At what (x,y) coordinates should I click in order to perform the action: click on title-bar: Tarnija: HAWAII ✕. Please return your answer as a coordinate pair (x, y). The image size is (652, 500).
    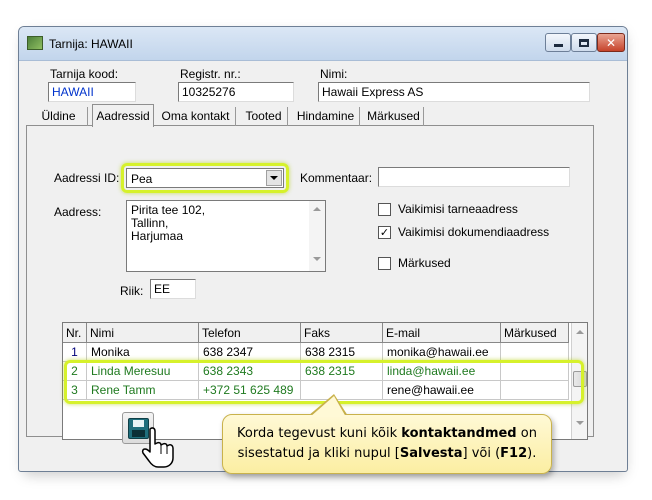
    Looking at the image, I should click on (323, 44).